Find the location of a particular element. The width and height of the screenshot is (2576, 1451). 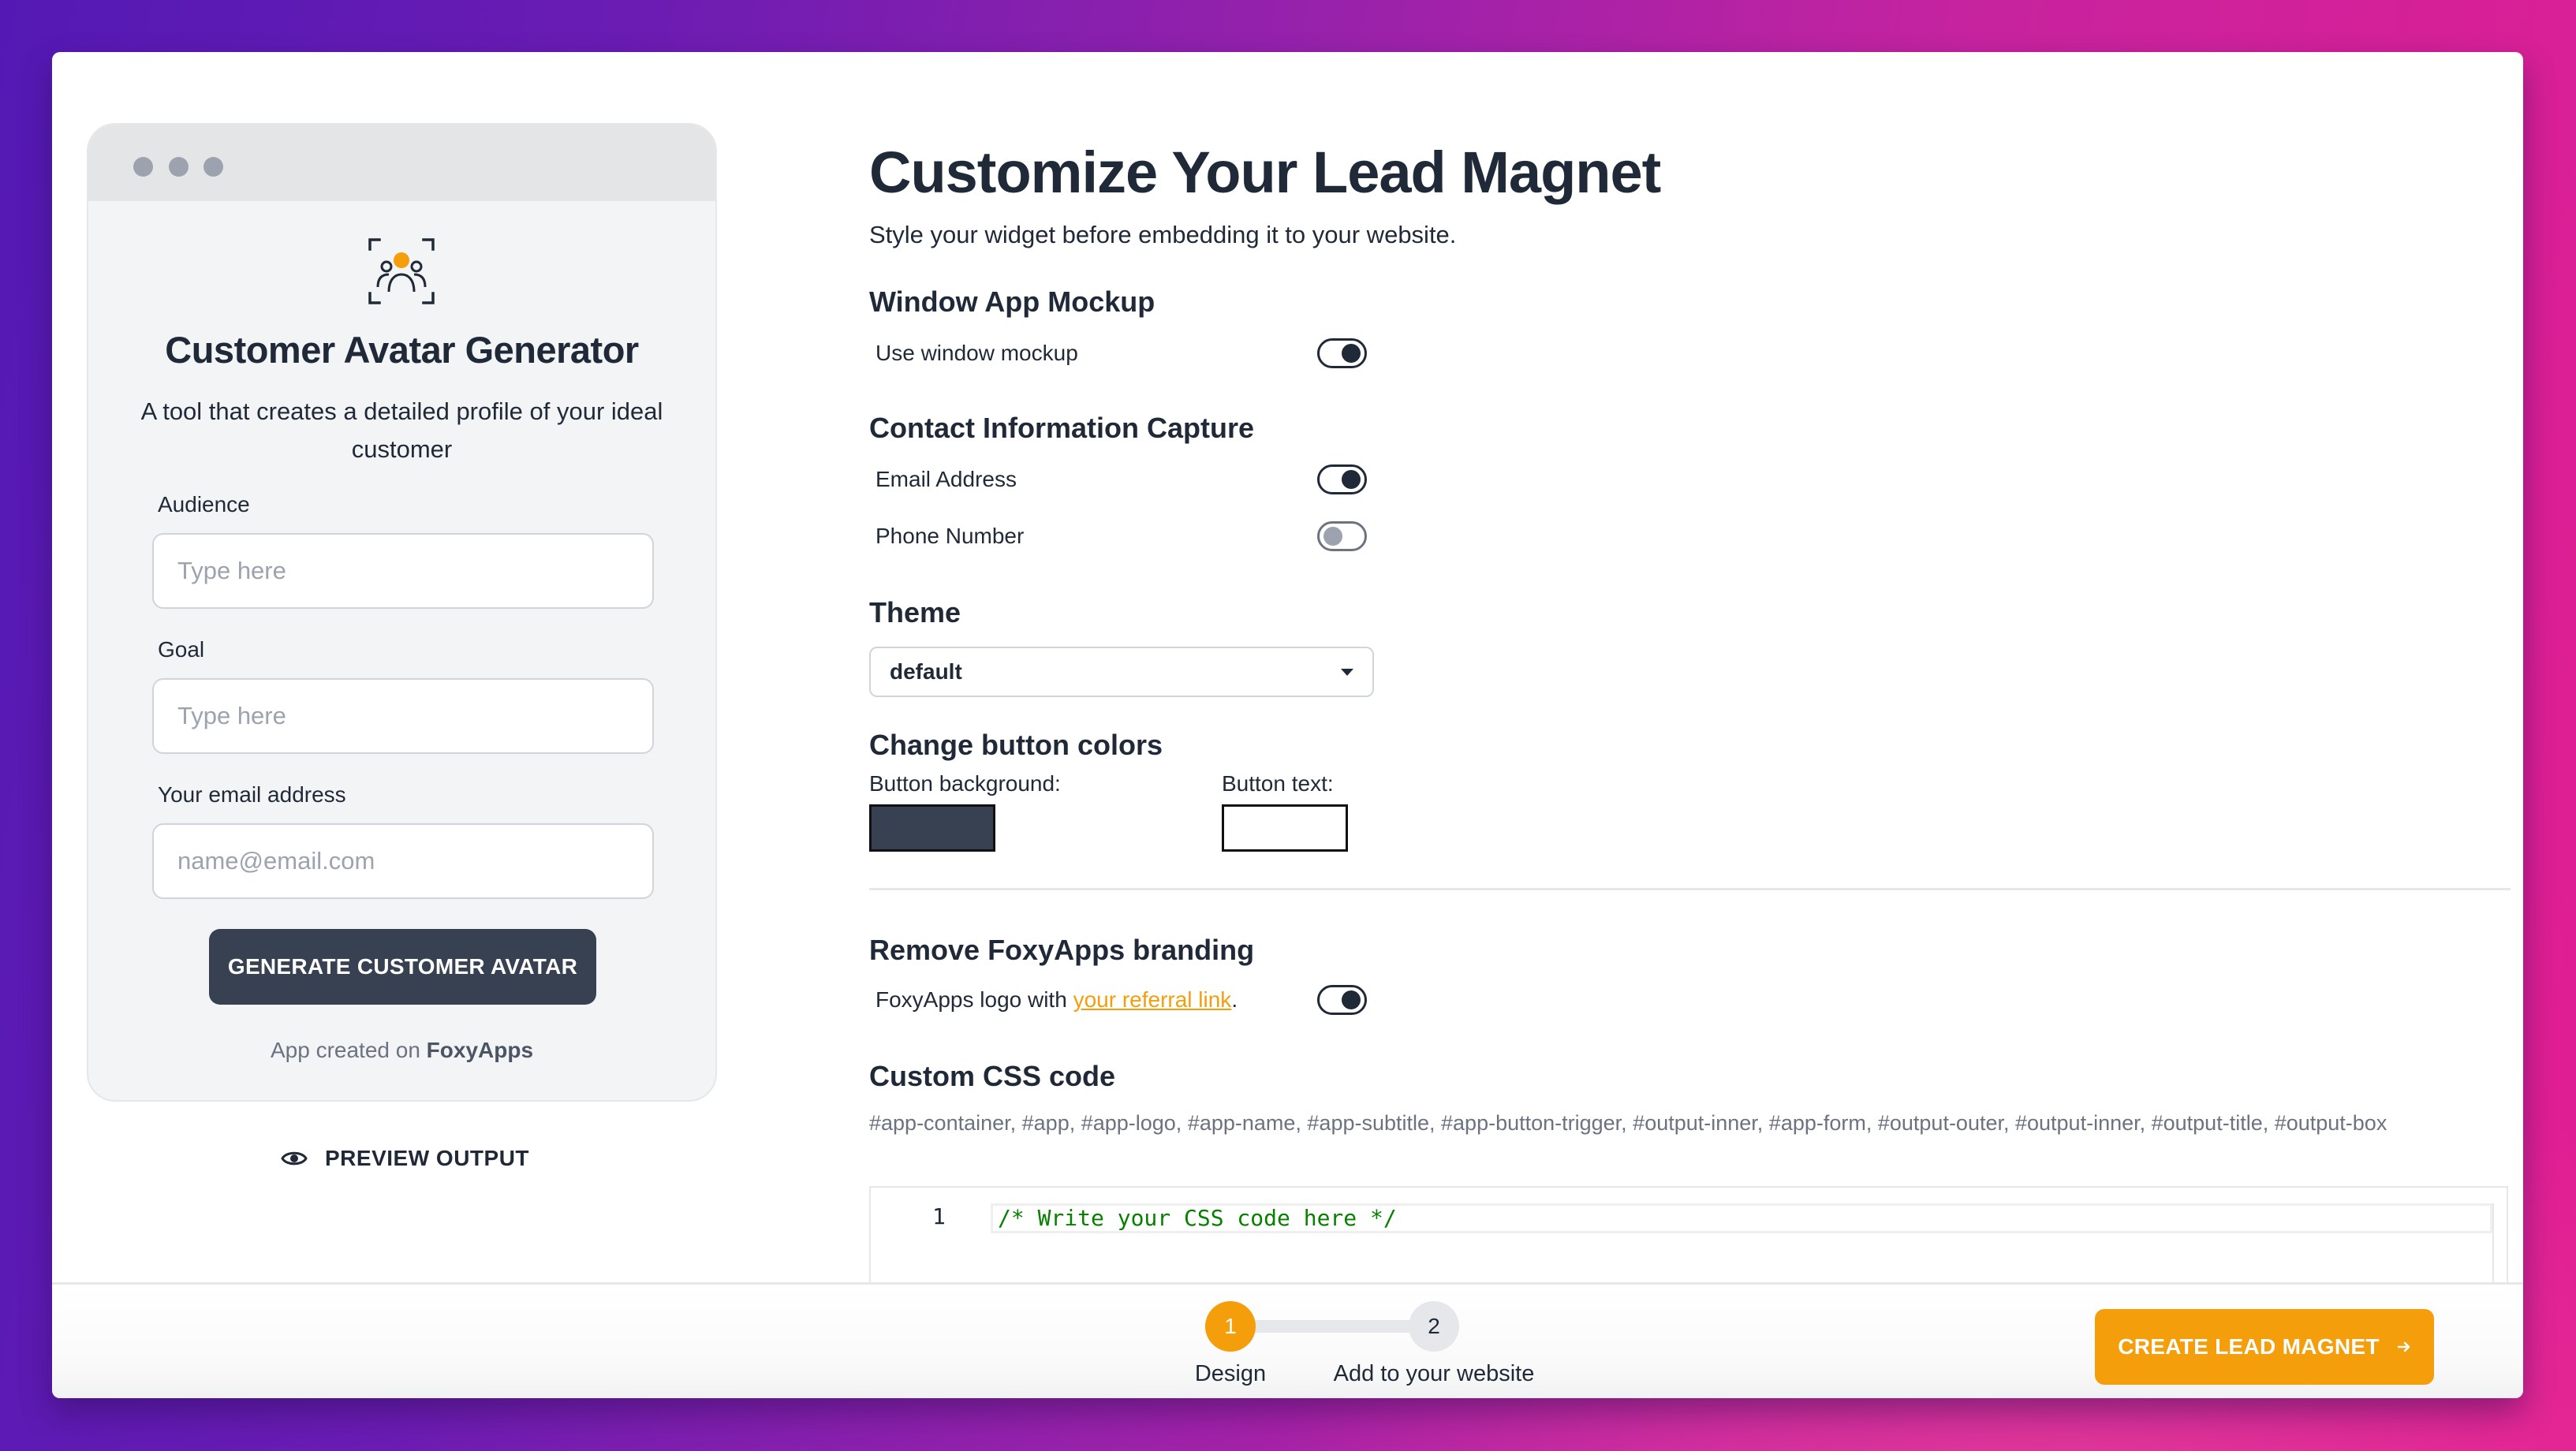

audience-input is located at coordinates (403, 571).